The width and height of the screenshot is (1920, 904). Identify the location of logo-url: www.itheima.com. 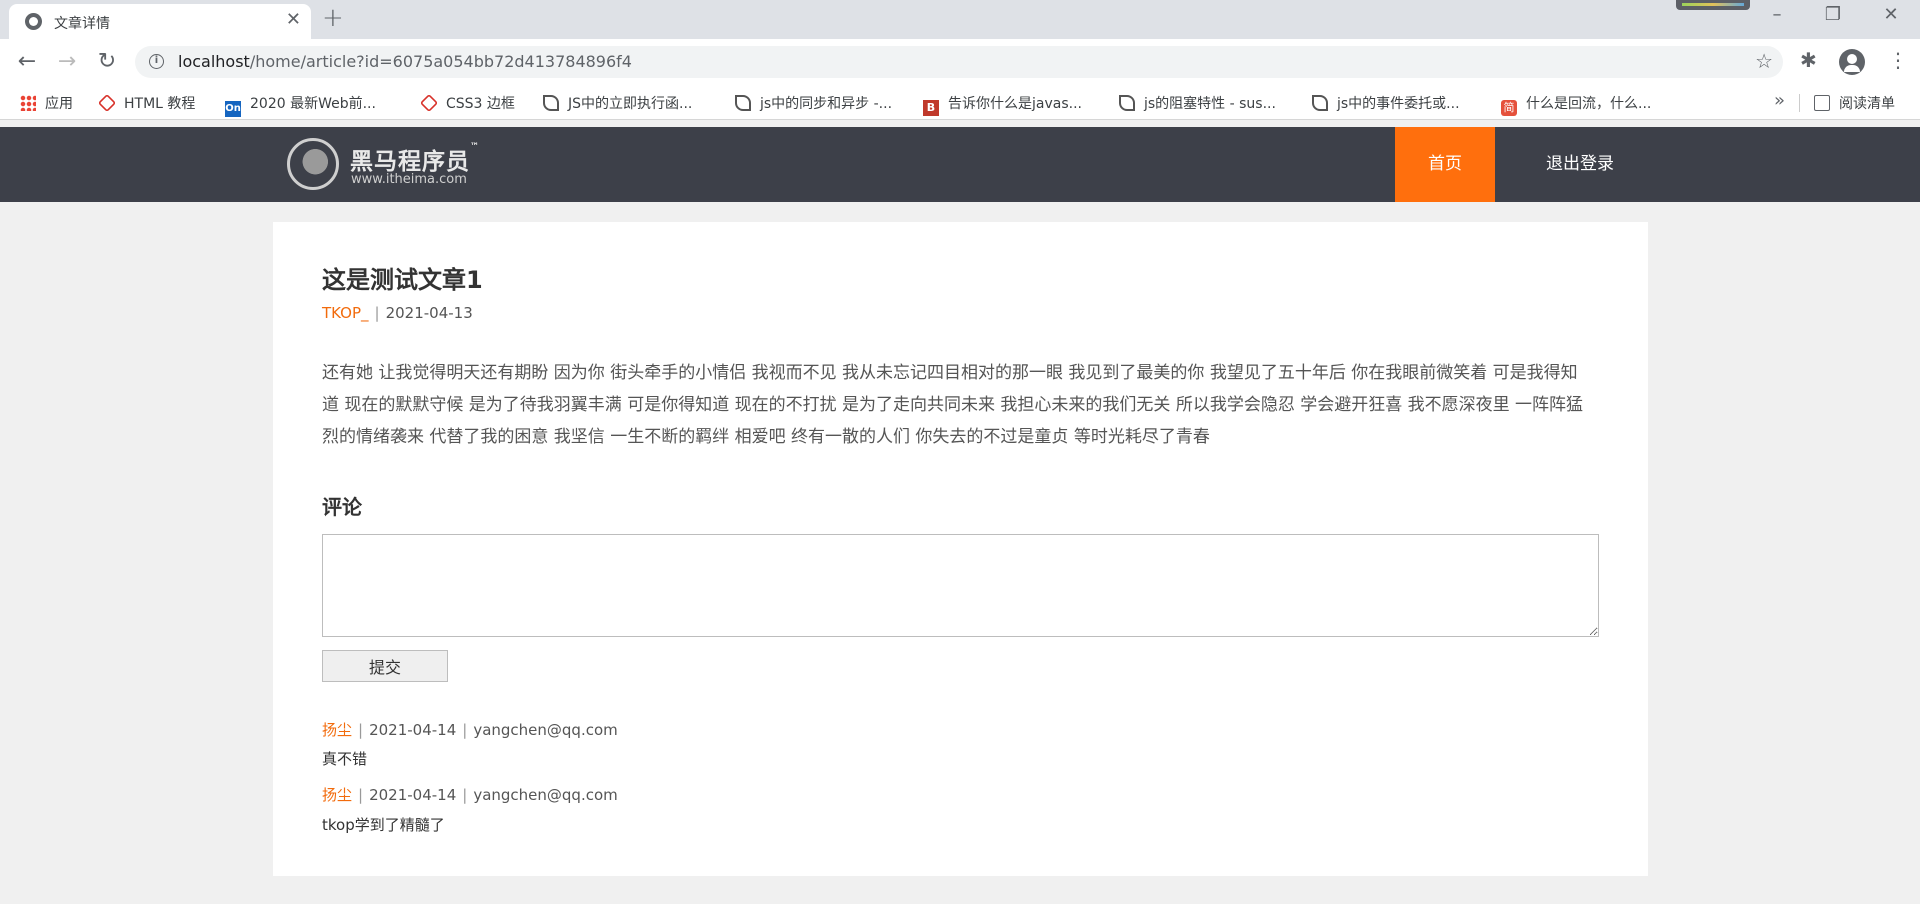
(409, 179).